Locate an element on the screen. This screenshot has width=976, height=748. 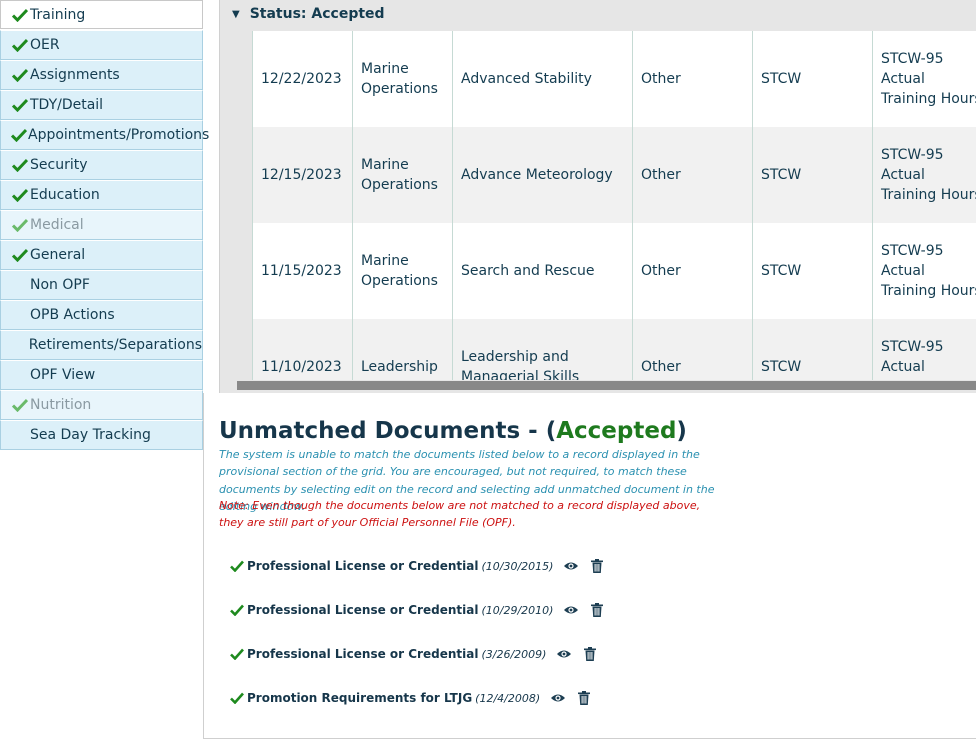
cell-course: Search and Rescue is located at coordinates (542, 271).